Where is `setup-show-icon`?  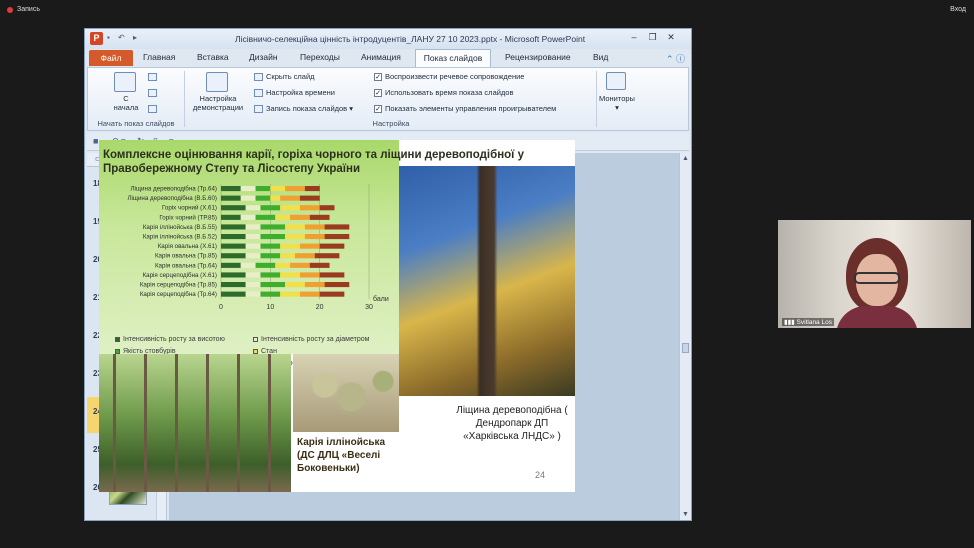
setup-show-icon is located at coordinates (217, 82).